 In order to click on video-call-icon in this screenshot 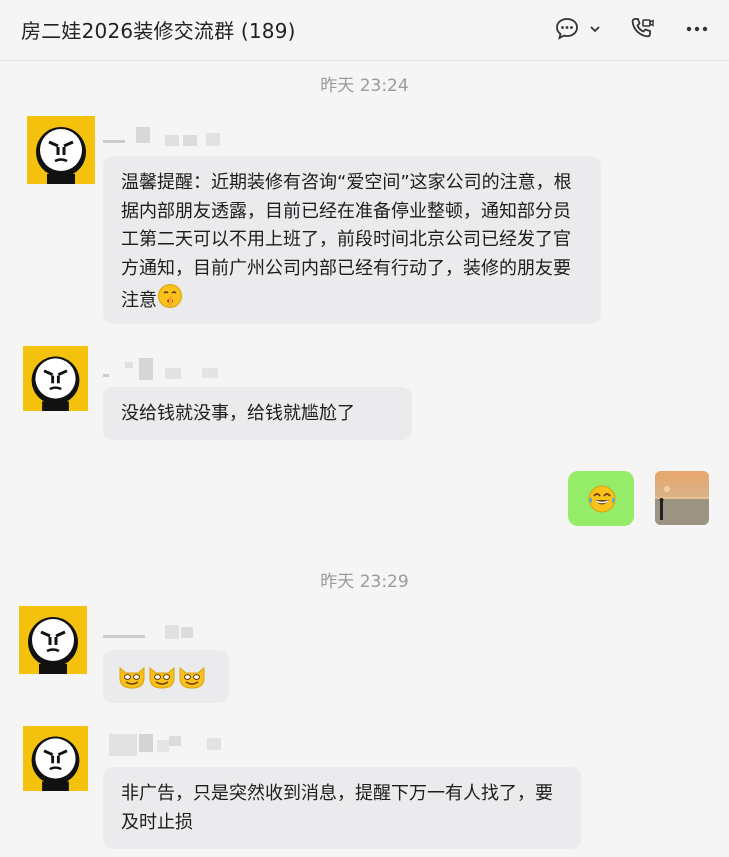, I will do `click(642, 29)`.